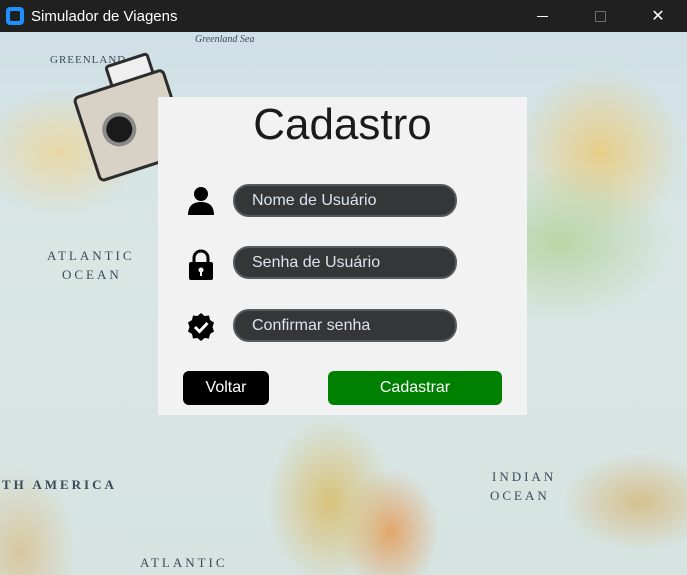 This screenshot has height=575, width=687. I want to click on window-title: Simulador de Viagens, so click(104, 16).